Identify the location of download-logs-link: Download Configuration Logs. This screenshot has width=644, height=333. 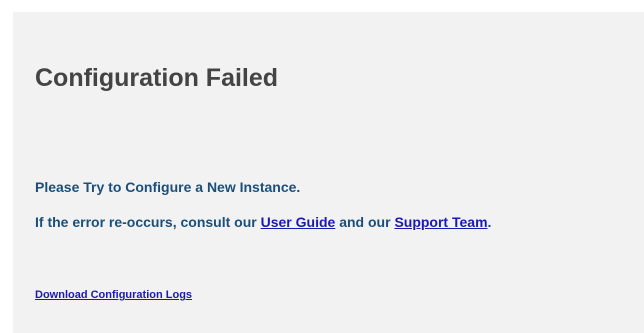
(113, 295).